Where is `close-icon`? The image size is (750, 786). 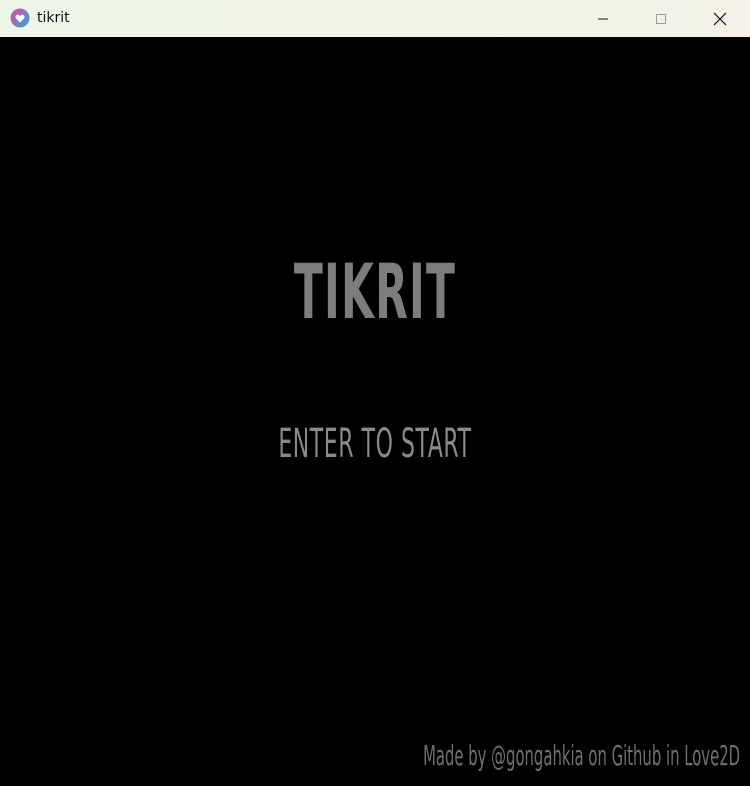 close-icon is located at coordinates (720, 19).